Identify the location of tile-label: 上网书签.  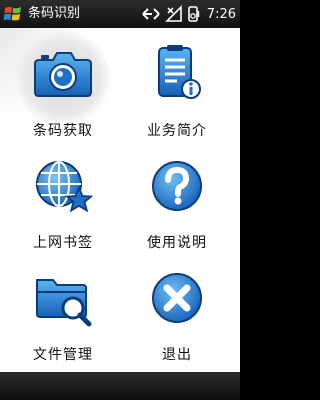
(63, 243).